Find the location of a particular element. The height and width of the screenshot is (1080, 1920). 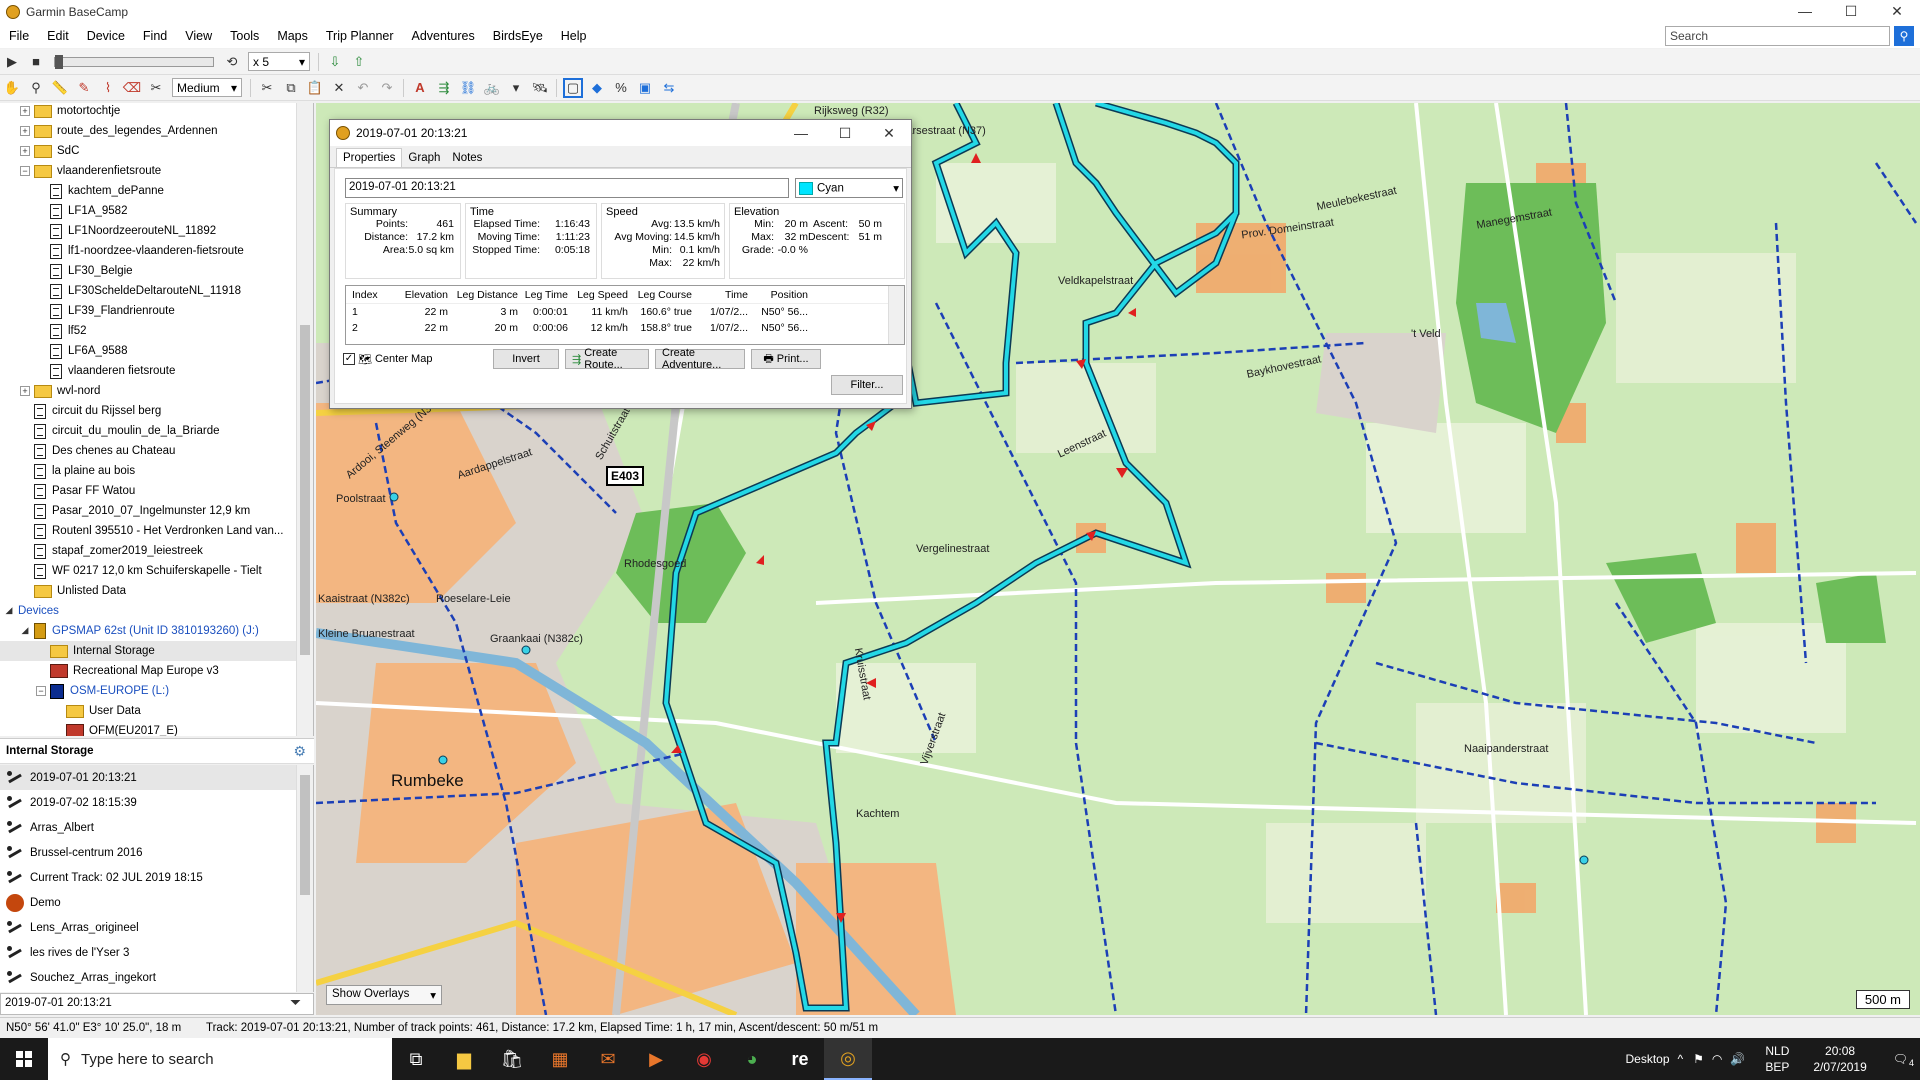

wifi-icon: ◠ is located at coordinates (1717, 1059).